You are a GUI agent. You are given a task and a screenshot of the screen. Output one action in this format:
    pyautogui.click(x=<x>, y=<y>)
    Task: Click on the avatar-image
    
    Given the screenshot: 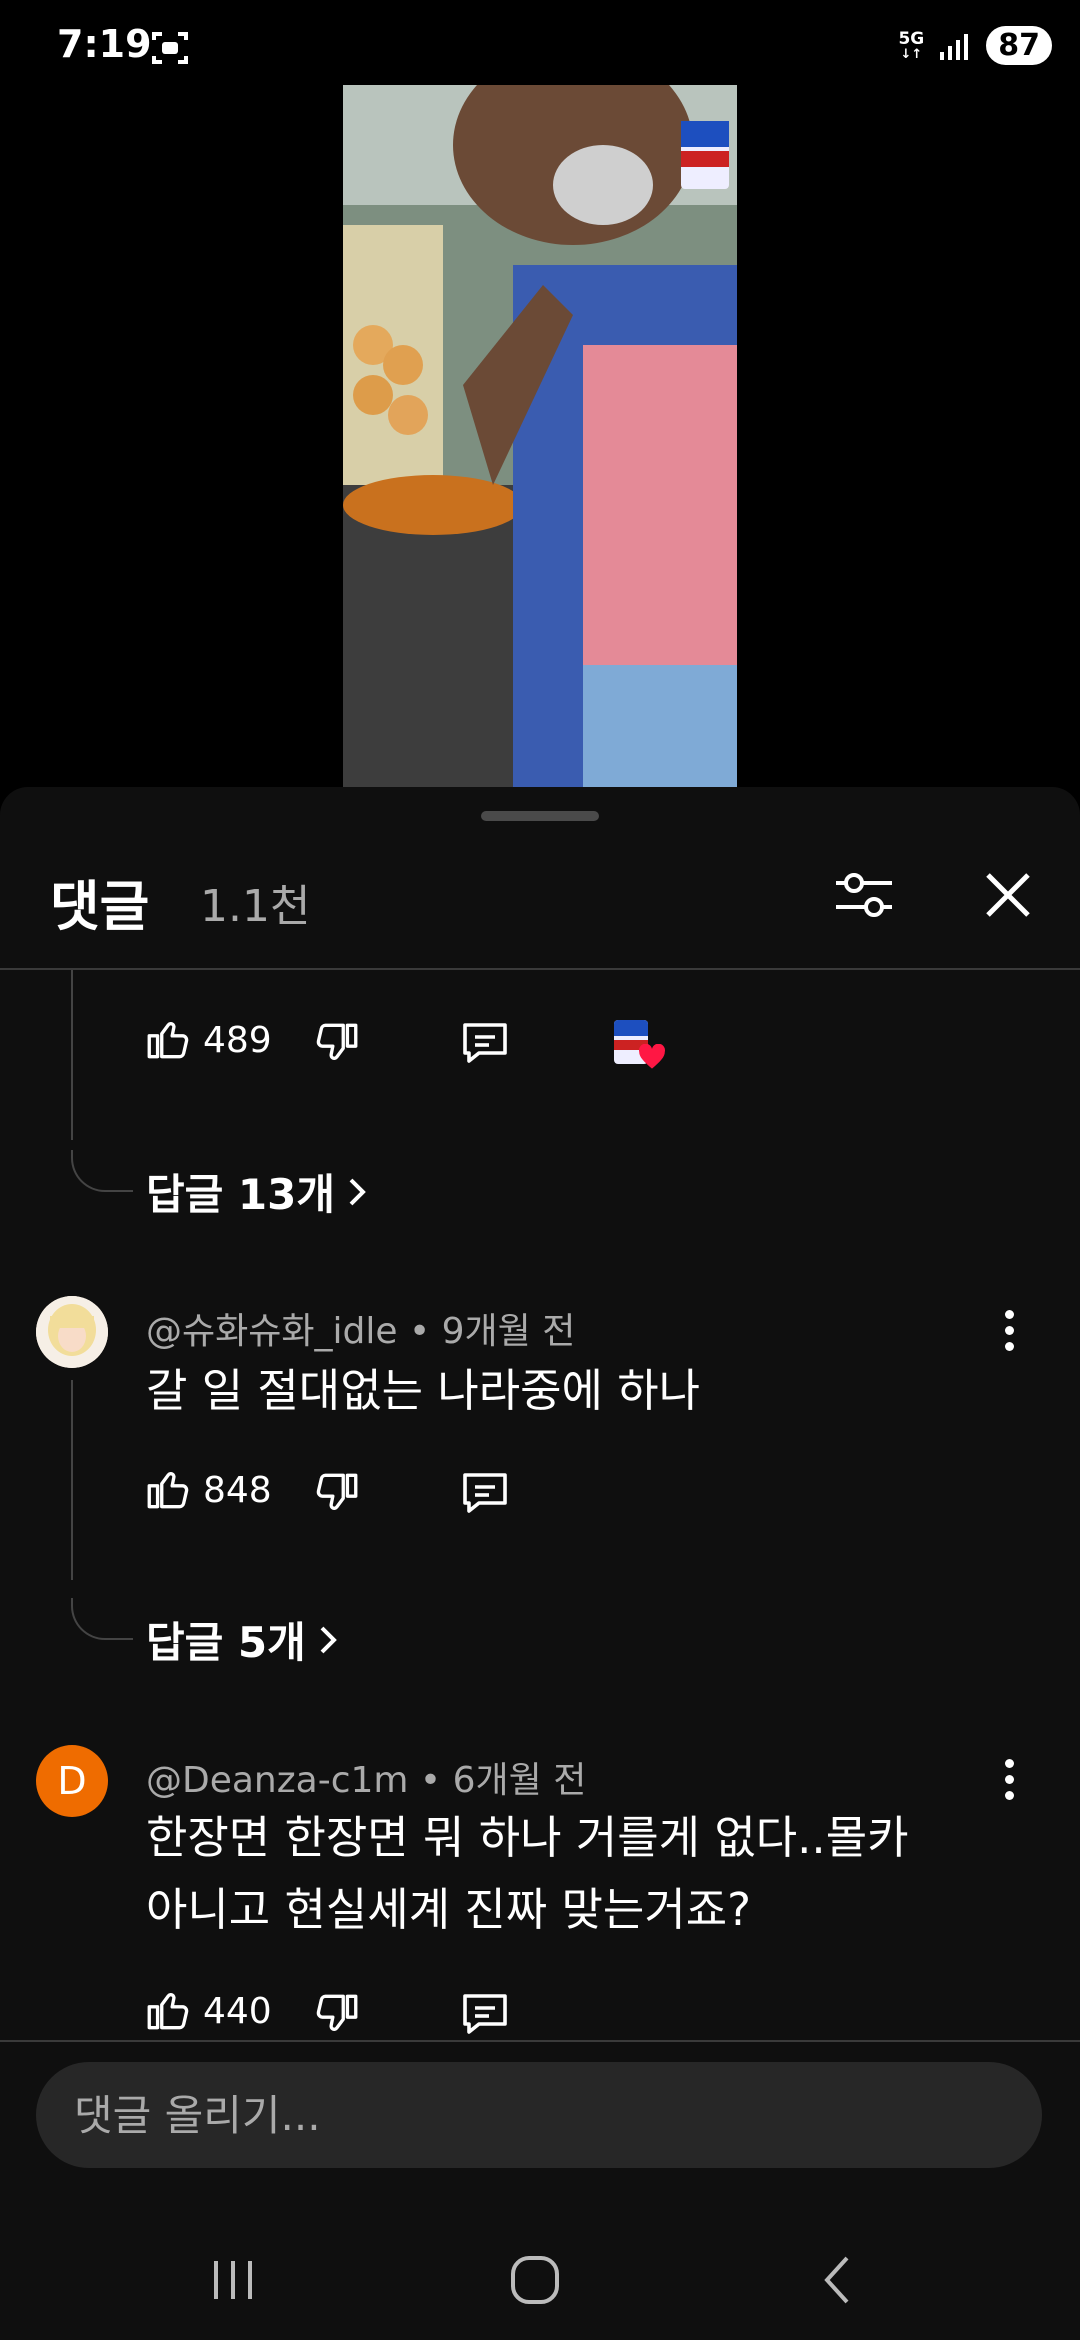 What is the action you would take?
    pyautogui.click(x=72, y=1332)
    